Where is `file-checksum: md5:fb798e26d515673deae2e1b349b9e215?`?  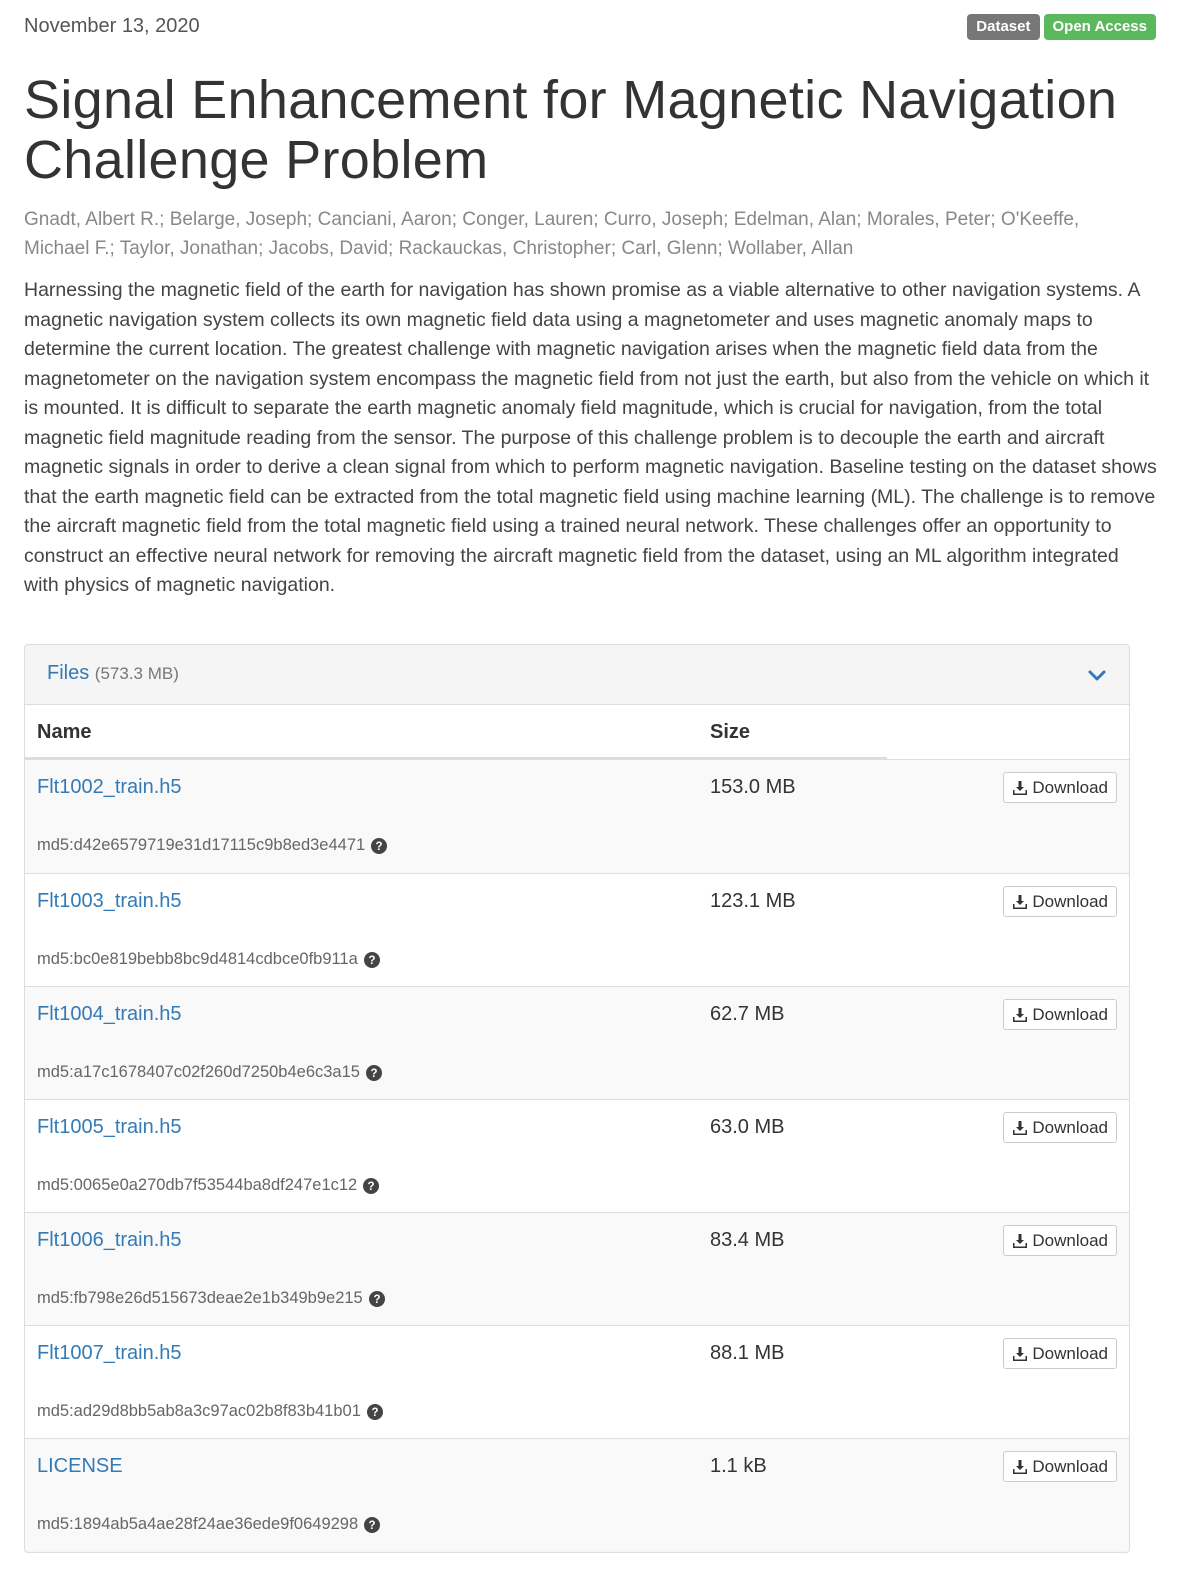
file-checksum: md5:fb798e26d515673deae2e1b349b9e215? is located at coordinates (211, 1298).